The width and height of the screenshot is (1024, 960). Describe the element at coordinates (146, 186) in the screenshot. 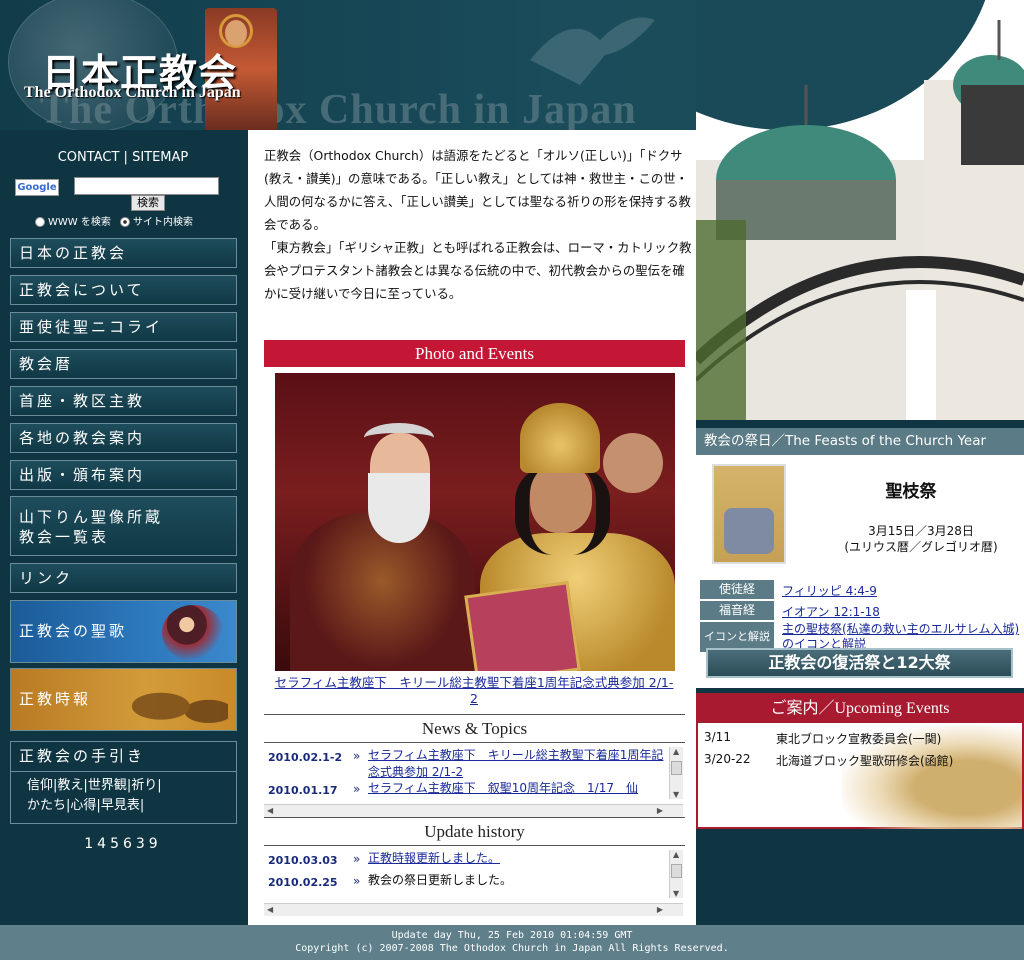

I see `search-input` at that location.